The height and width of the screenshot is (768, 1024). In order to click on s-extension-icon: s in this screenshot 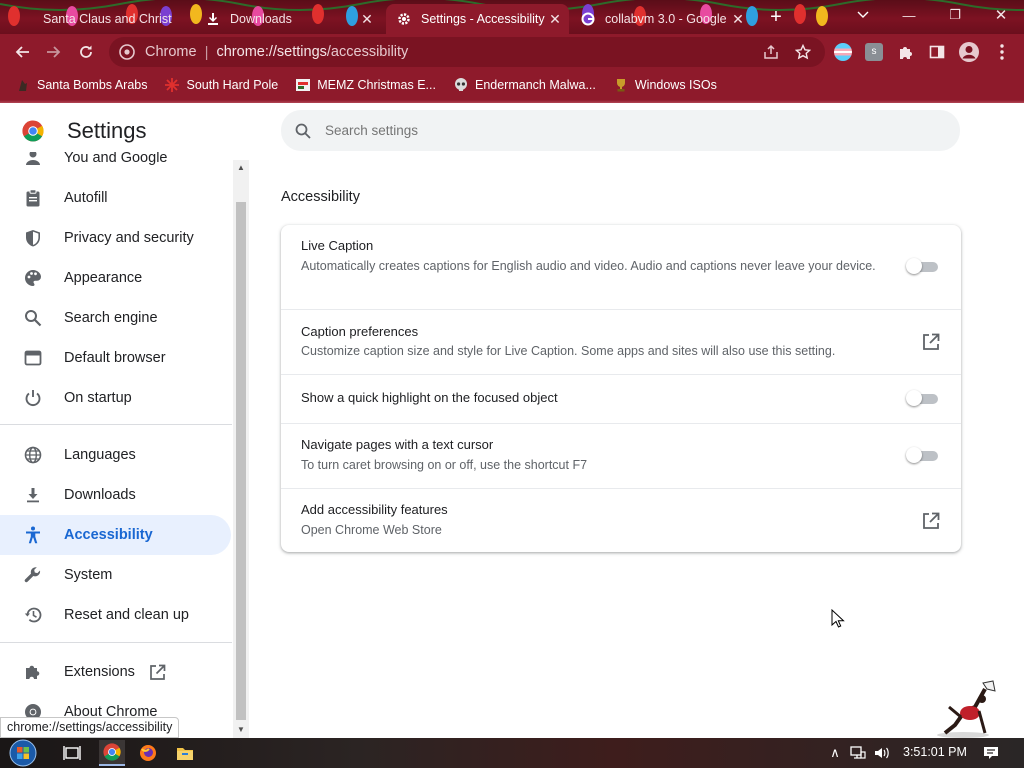, I will do `click(874, 52)`.